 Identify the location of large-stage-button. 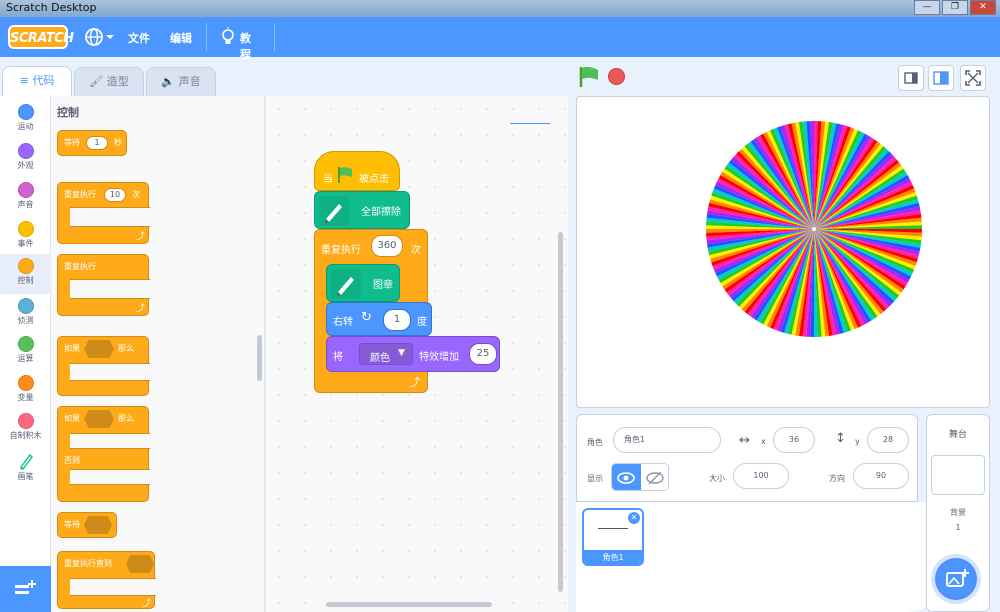
(941, 78).